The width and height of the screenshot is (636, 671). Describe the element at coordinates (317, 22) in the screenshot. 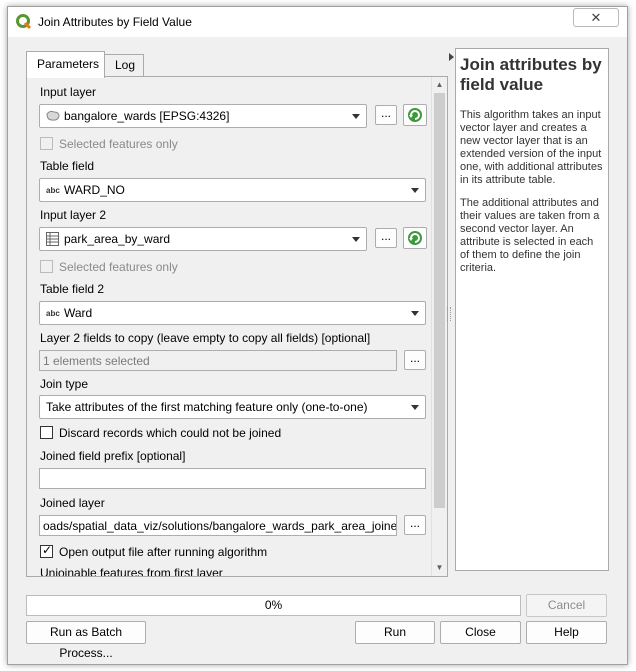

I see `title-bar: Join Attributes by Field Value ✕` at that location.